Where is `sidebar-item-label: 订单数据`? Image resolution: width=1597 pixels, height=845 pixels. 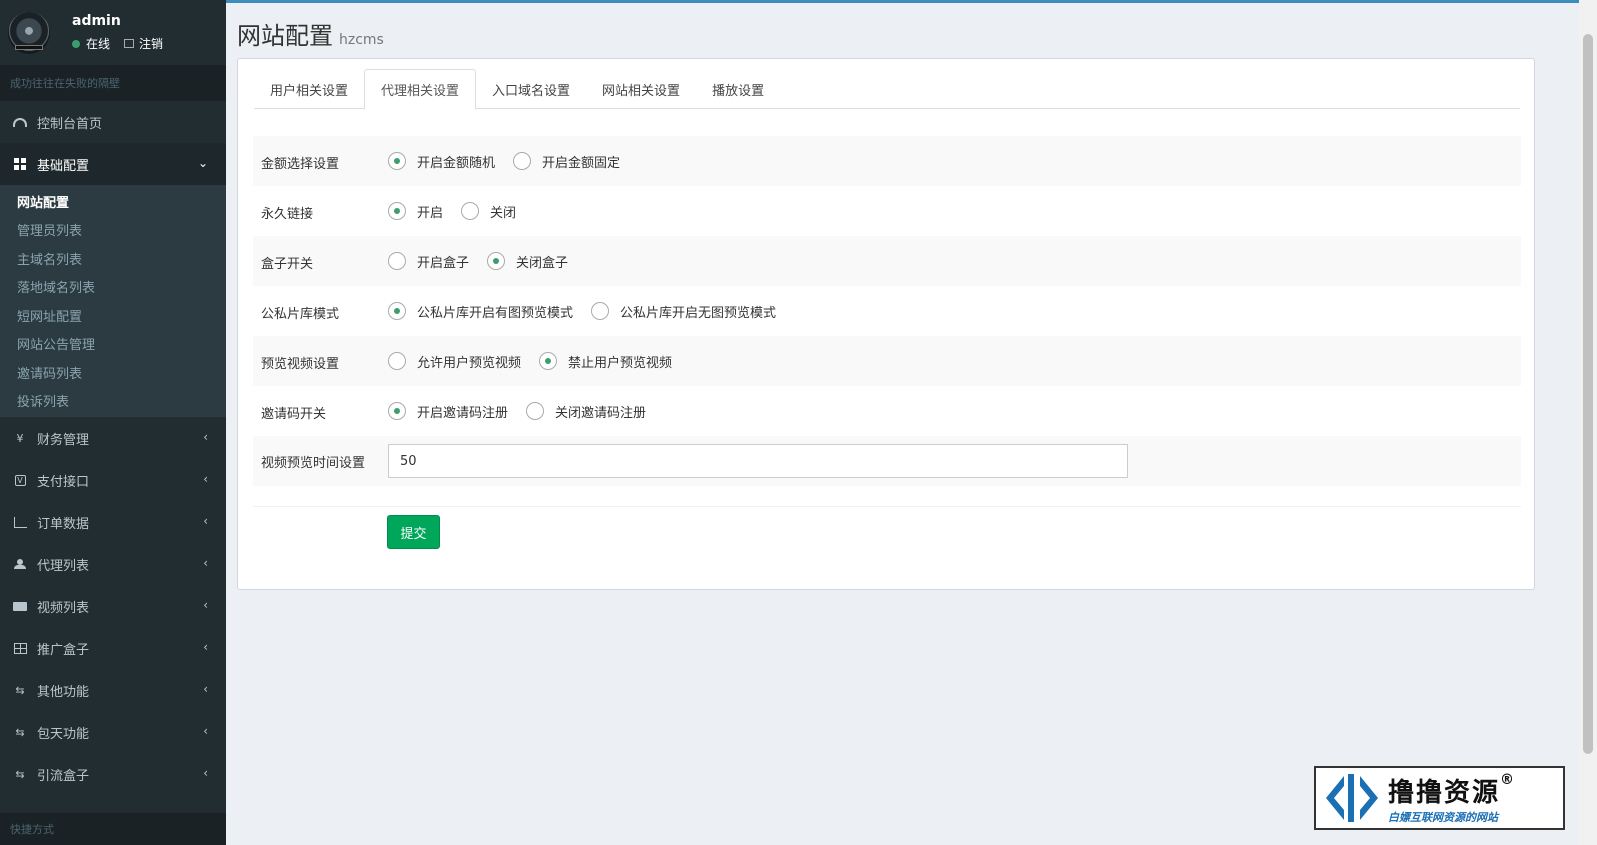
sidebar-item-label: 订单数据 is located at coordinates (63, 524).